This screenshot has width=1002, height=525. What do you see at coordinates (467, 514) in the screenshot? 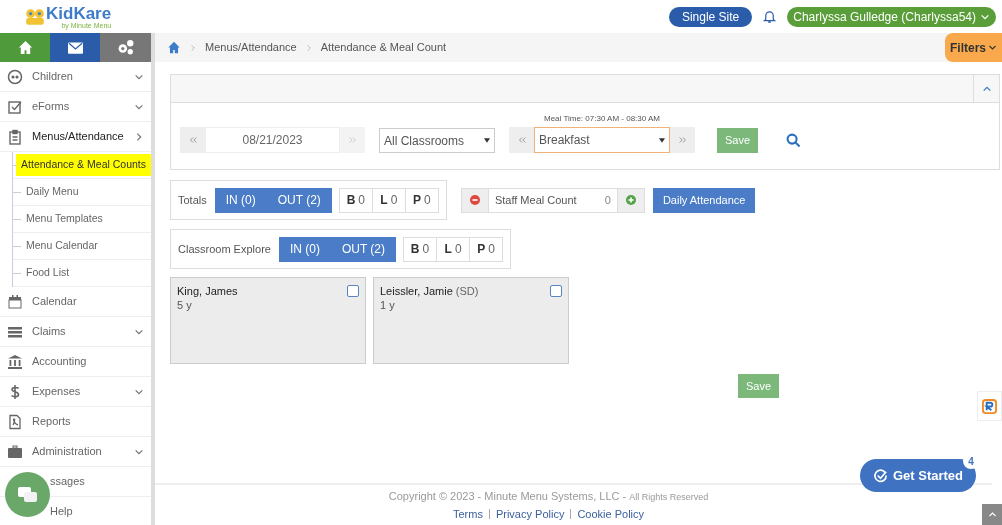
I see `footer-link: Terms` at bounding box center [467, 514].